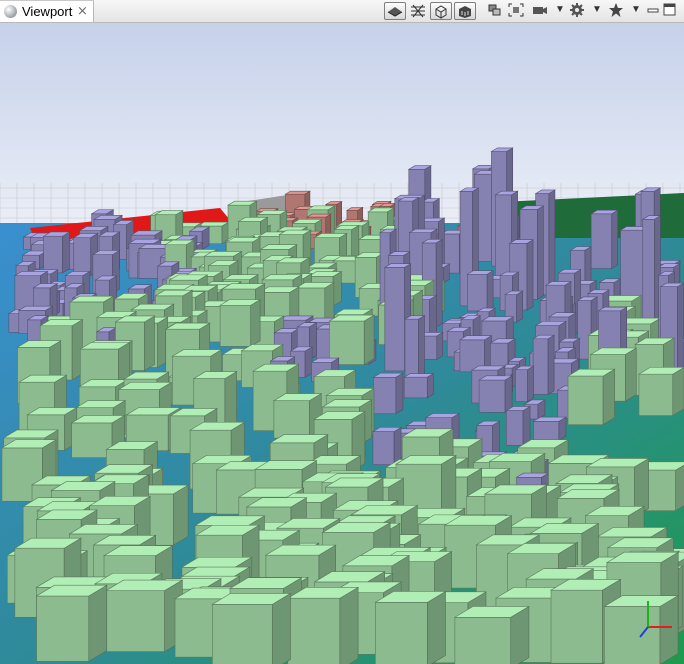 The width and height of the screenshot is (684, 664). What do you see at coordinates (516, 11) in the screenshot?
I see `frame-selection-icon` at bounding box center [516, 11].